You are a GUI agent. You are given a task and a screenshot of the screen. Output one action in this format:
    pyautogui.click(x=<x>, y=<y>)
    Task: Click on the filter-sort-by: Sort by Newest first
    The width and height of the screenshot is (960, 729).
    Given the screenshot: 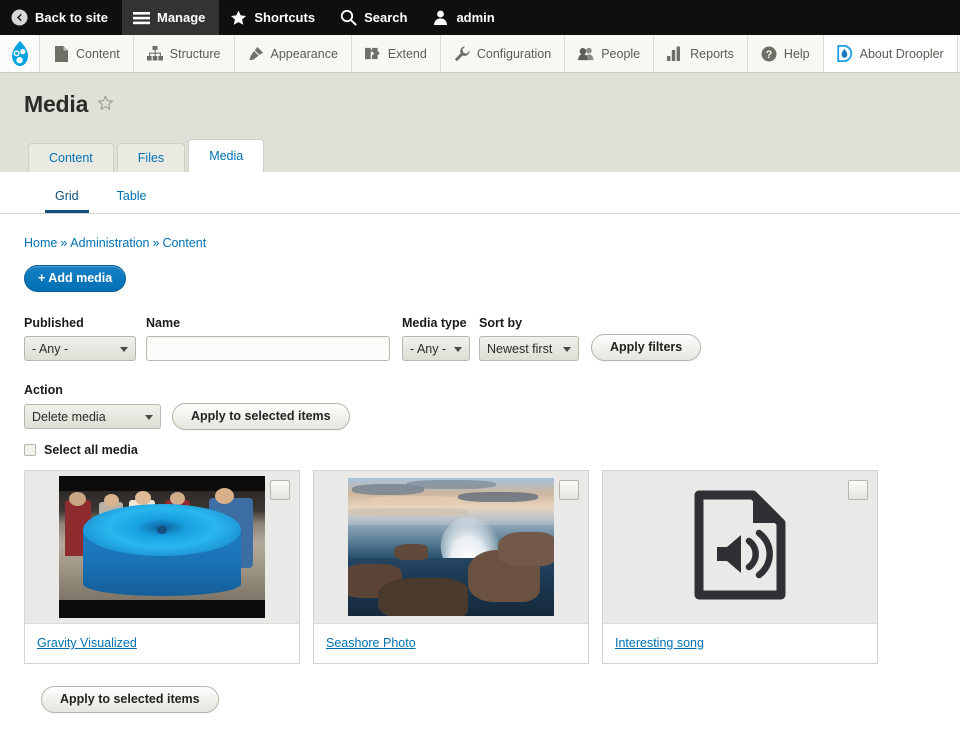 What is the action you would take?
    pyautogui.click(x=529, y=338)
    